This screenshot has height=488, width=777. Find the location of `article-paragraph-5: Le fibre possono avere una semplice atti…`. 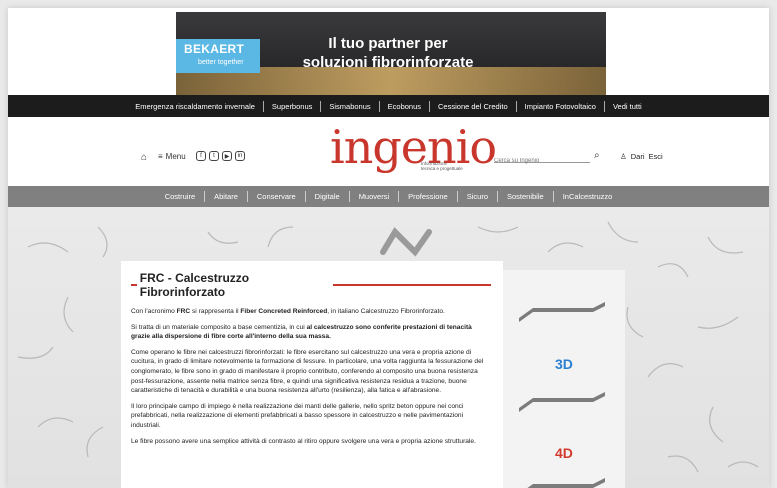

article-paragraph-5: Le fibre possono avere una semplice atti… is located at coordinates (303, 441).